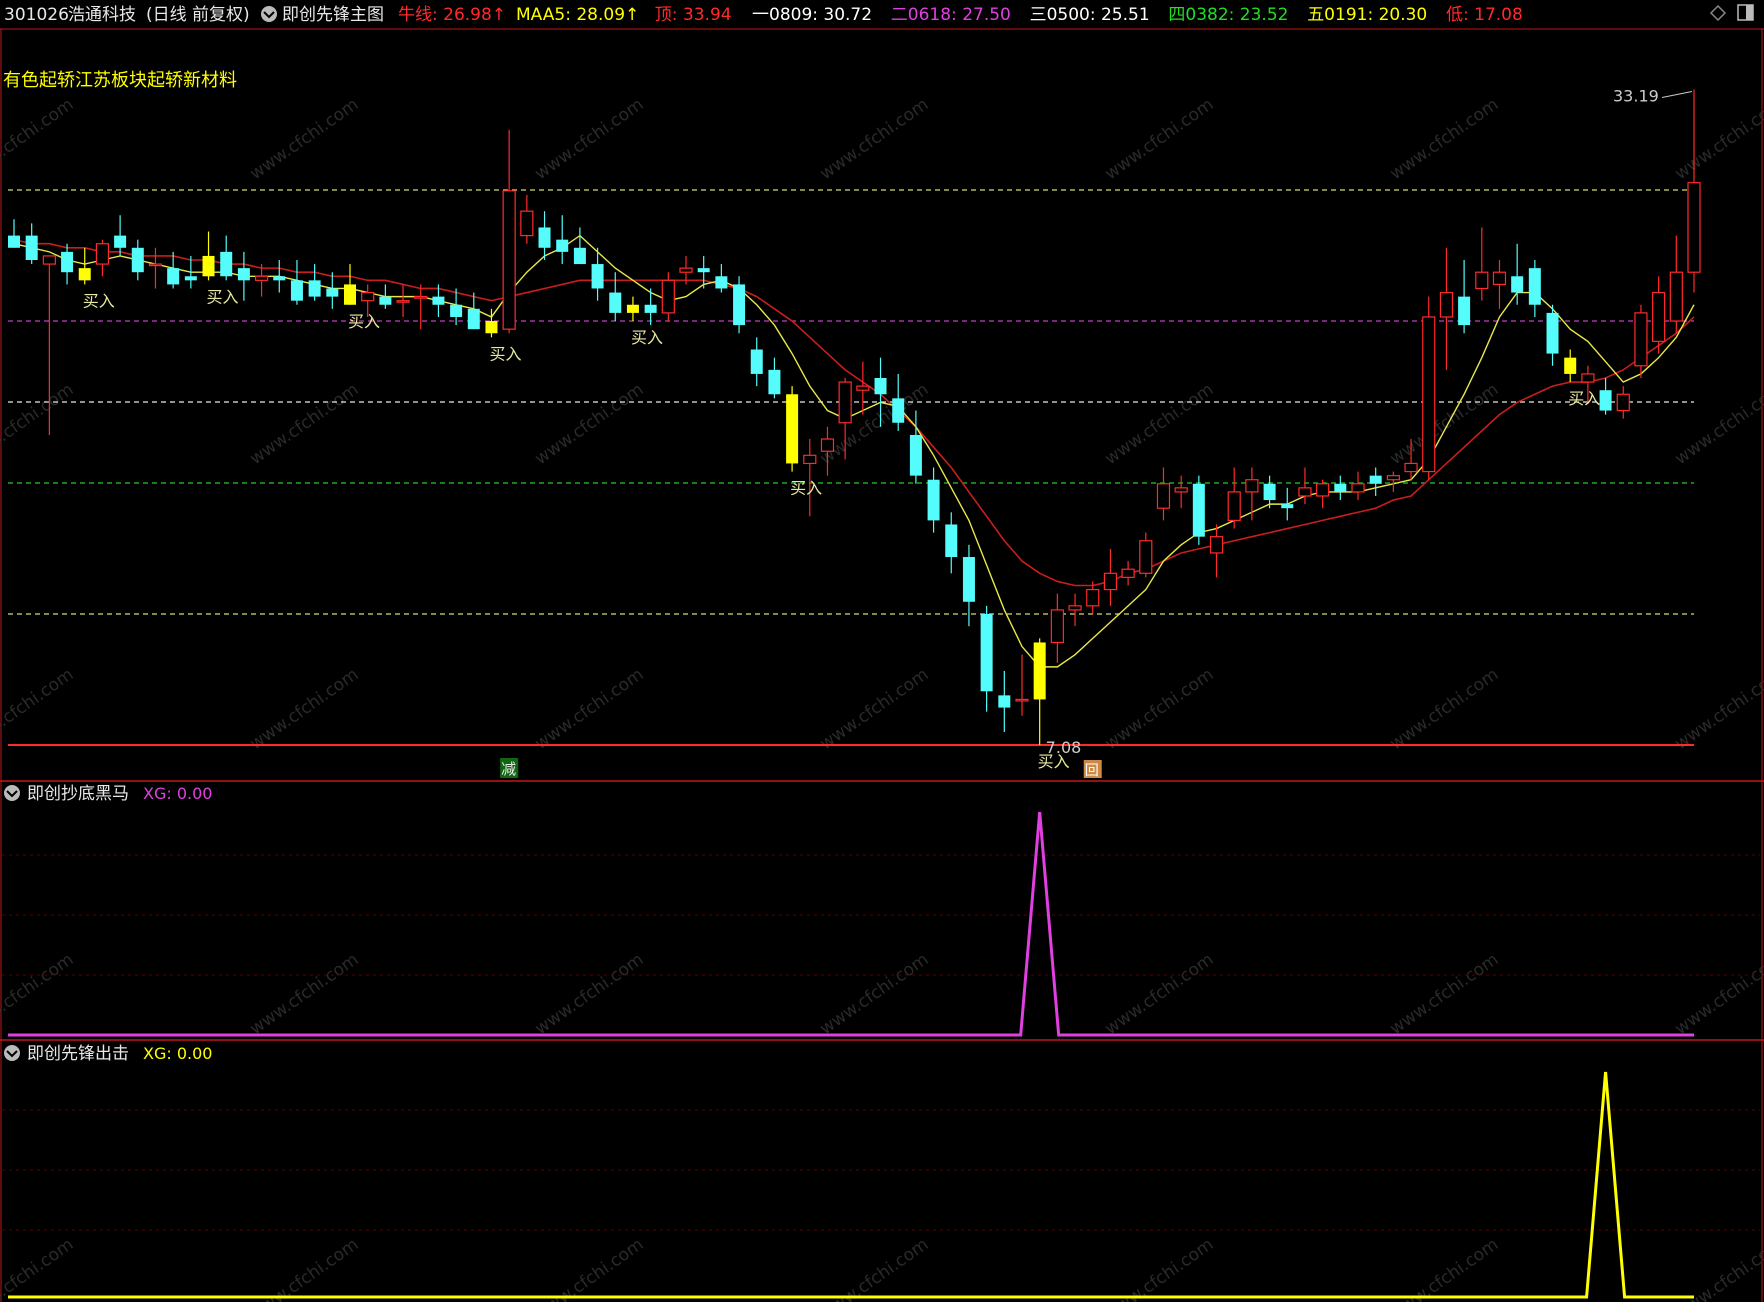 The height and width of the screenshot is (1302, 1764). I want to click on stock-name: 浩通科技, so click(102, 15).